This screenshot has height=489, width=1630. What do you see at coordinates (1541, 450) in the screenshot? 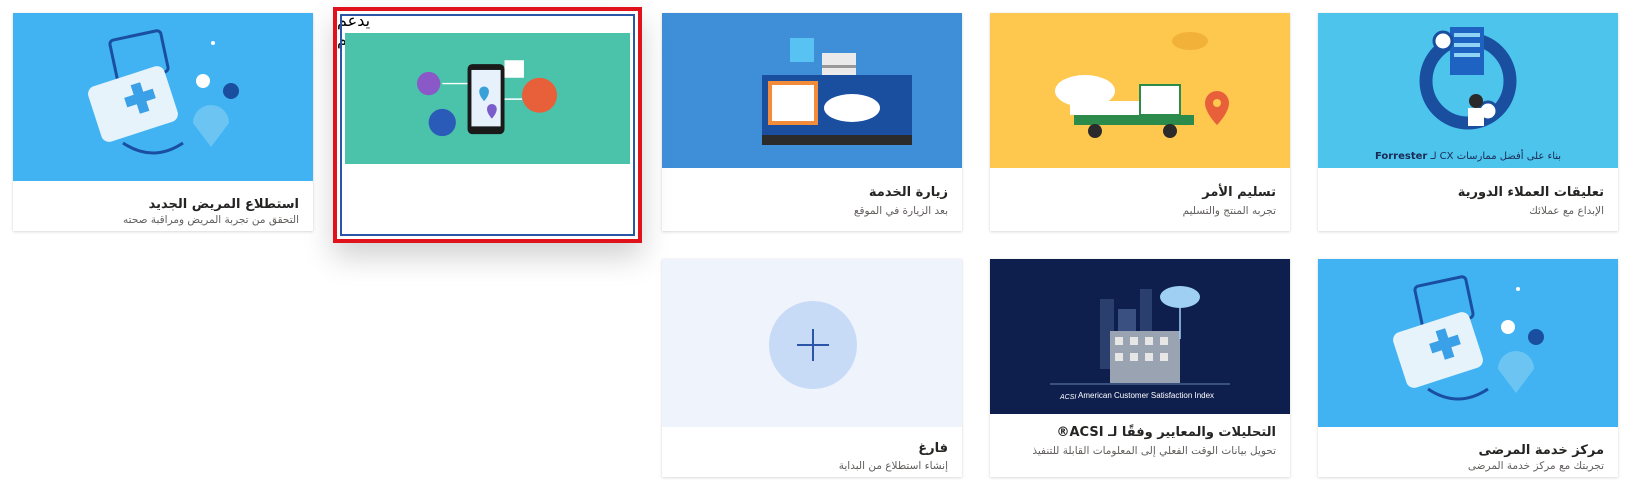
I see `card-title: مركز خدمة المرضى` at bounding box center [1541, 450].